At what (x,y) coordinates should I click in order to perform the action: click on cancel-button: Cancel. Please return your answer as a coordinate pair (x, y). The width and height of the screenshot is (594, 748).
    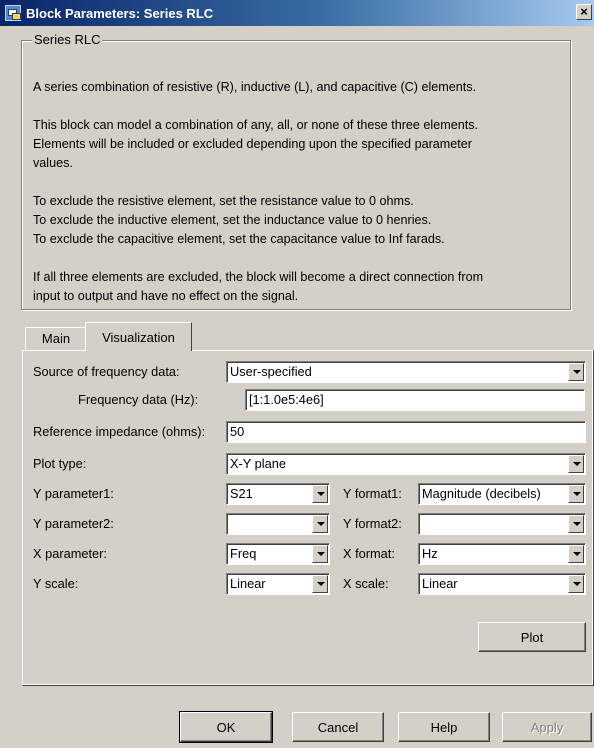
    Looking at the image, I should click on (338, 727).